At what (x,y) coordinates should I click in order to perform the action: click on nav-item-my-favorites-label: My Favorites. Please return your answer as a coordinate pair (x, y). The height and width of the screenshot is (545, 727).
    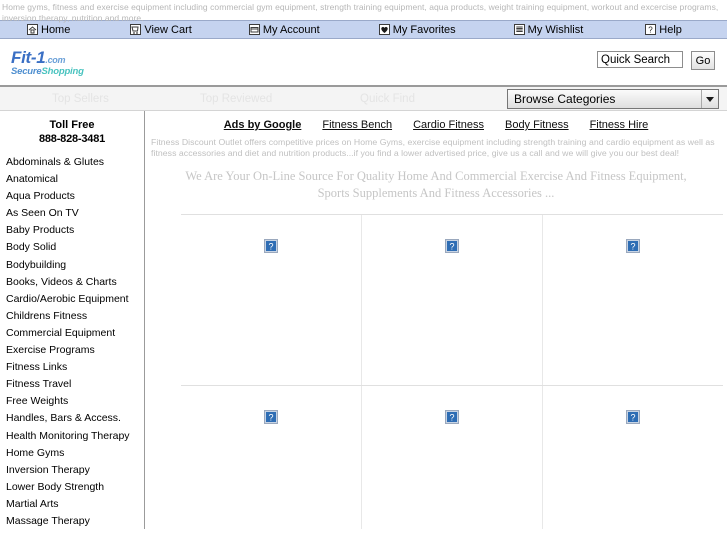
    Looking at the image, I should click on (424, 29).